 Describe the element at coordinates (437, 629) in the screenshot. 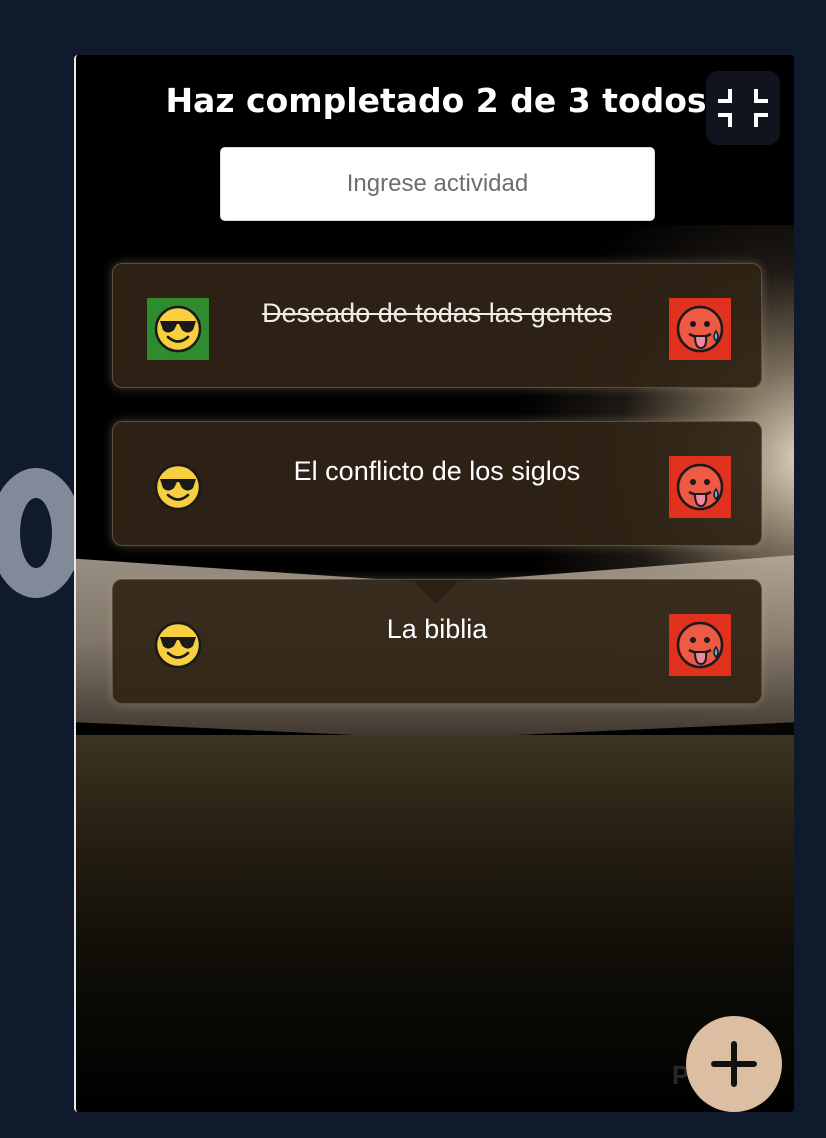

I see `todo-text: La biblia` at that location.